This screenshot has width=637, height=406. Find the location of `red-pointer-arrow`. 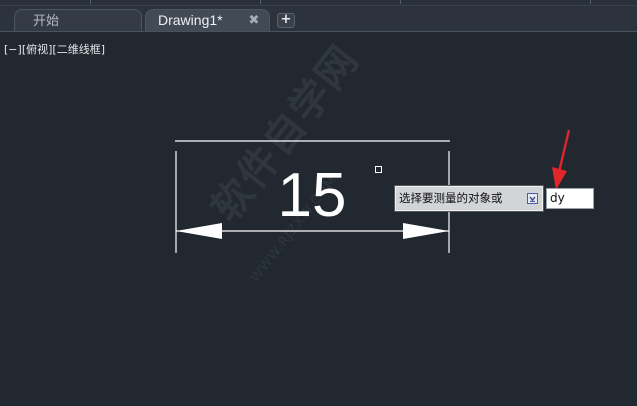

red-pointer-arrow is located at coordinates (561, 159).